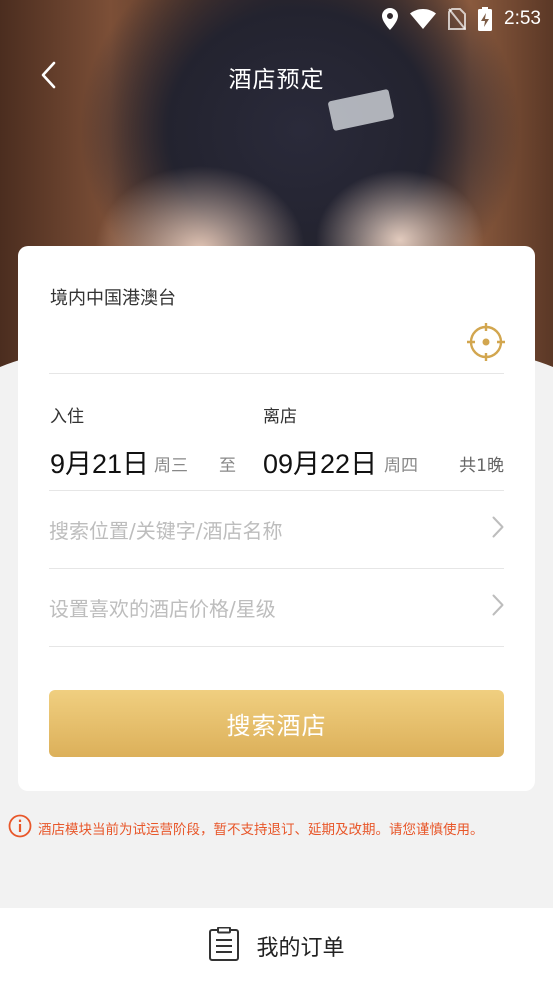 The image size is (553, 983). I want to click on status-time: 2:53, so click(522, 18).